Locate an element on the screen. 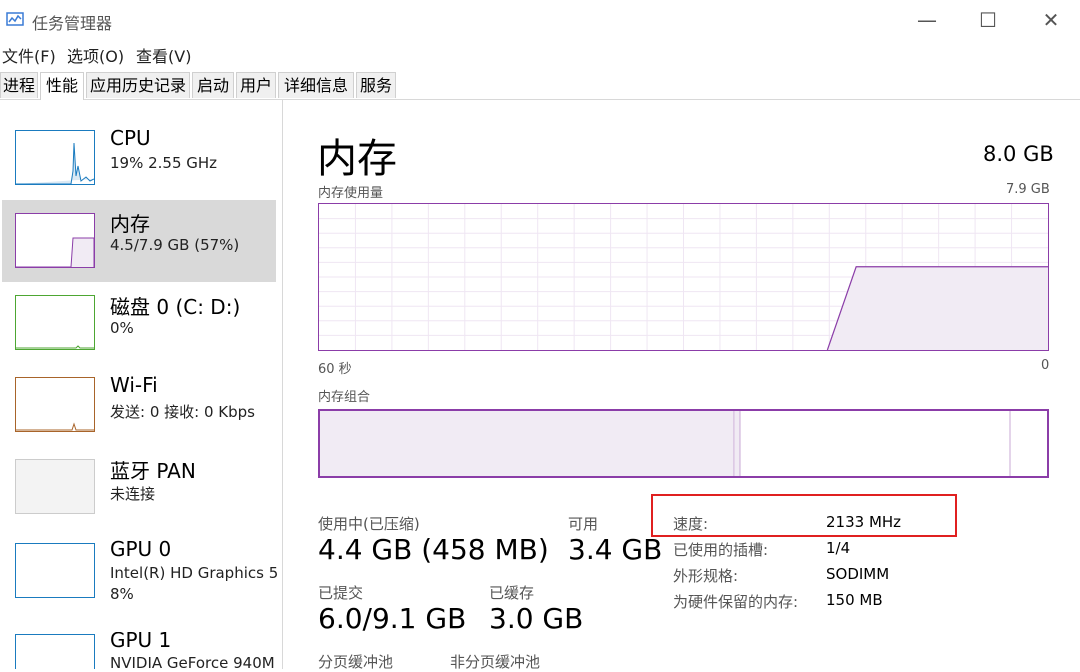 This screenshot has height=672, width=1080. cpu-thumbnail is located at coordinates (55, 157).